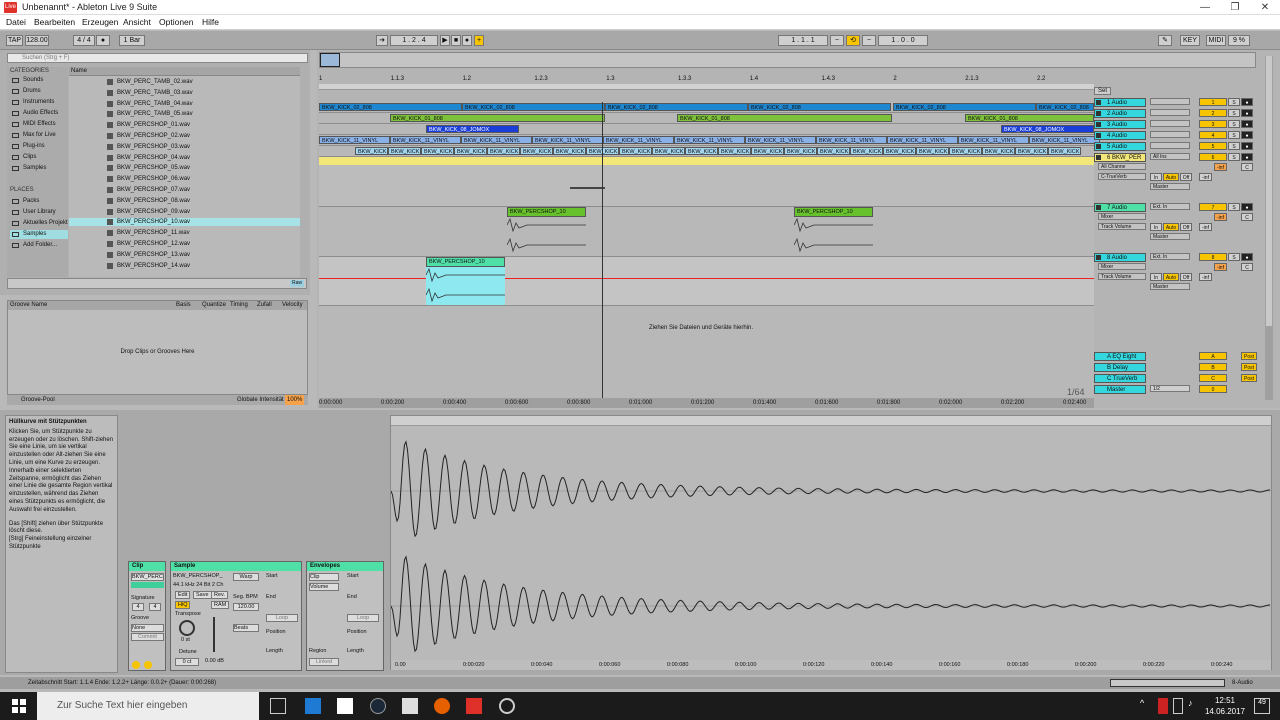 This screenshot has width=1280, height=720. Describe the element at coordinates (1186, 227) in the screenshot. I see `off-button: Off` at that location.